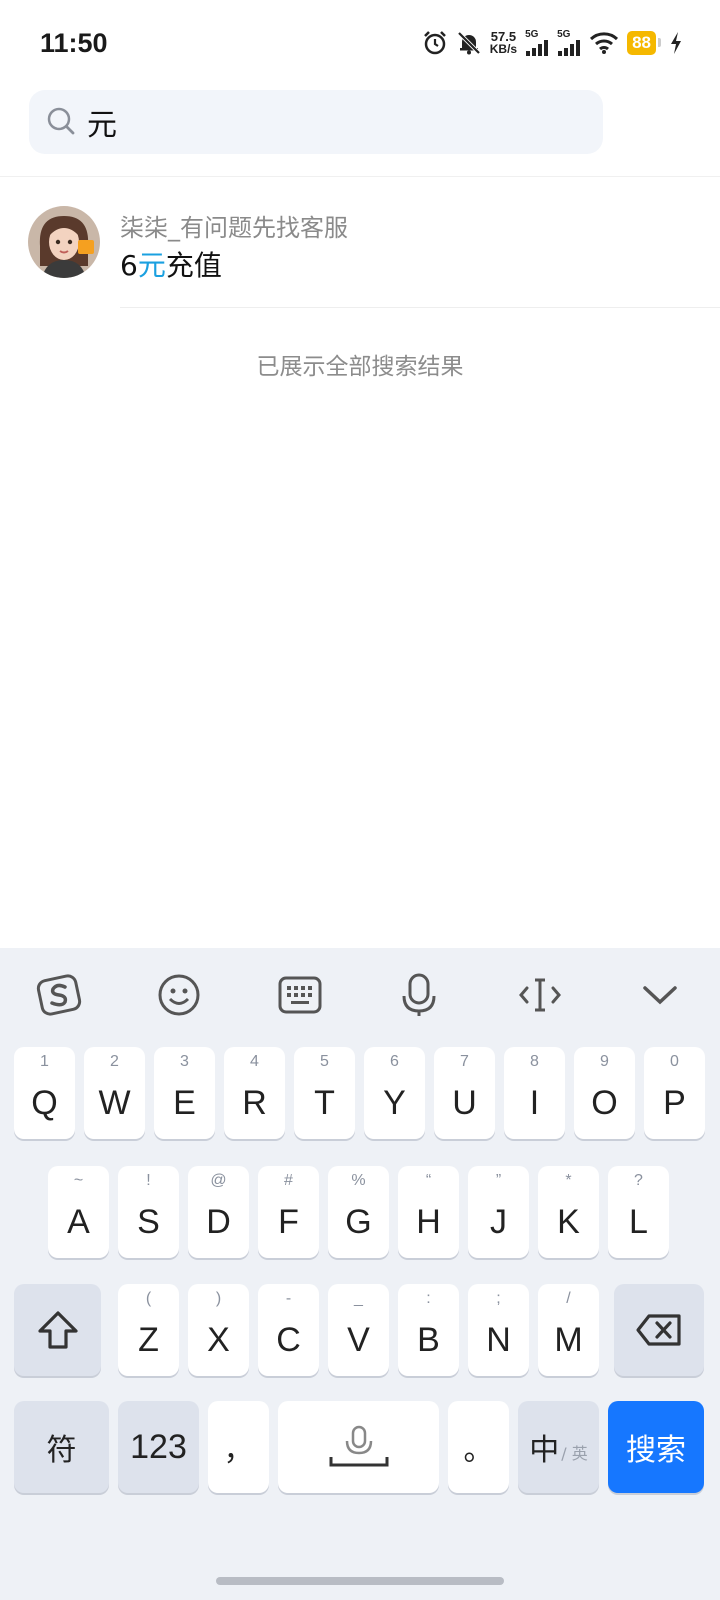 Image resolution: width=720 pixels, height=1600 pixels. What do you see at coordinates (44, 1061) in the screenshot?
I see `key-secondary-label: 1` at bounding box center [44, 1061].